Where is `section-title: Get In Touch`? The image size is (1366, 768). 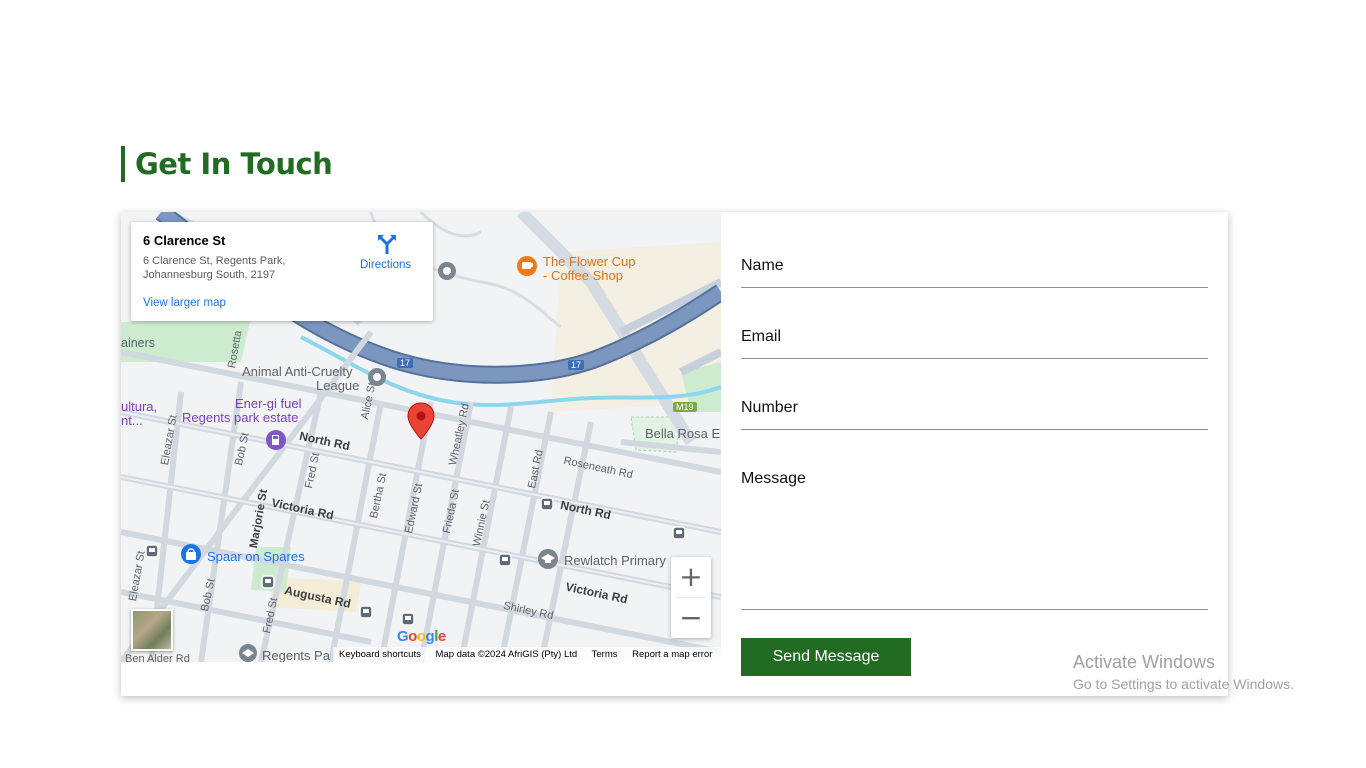 section-title: Get In Touch is located at coordinates (227, 164).